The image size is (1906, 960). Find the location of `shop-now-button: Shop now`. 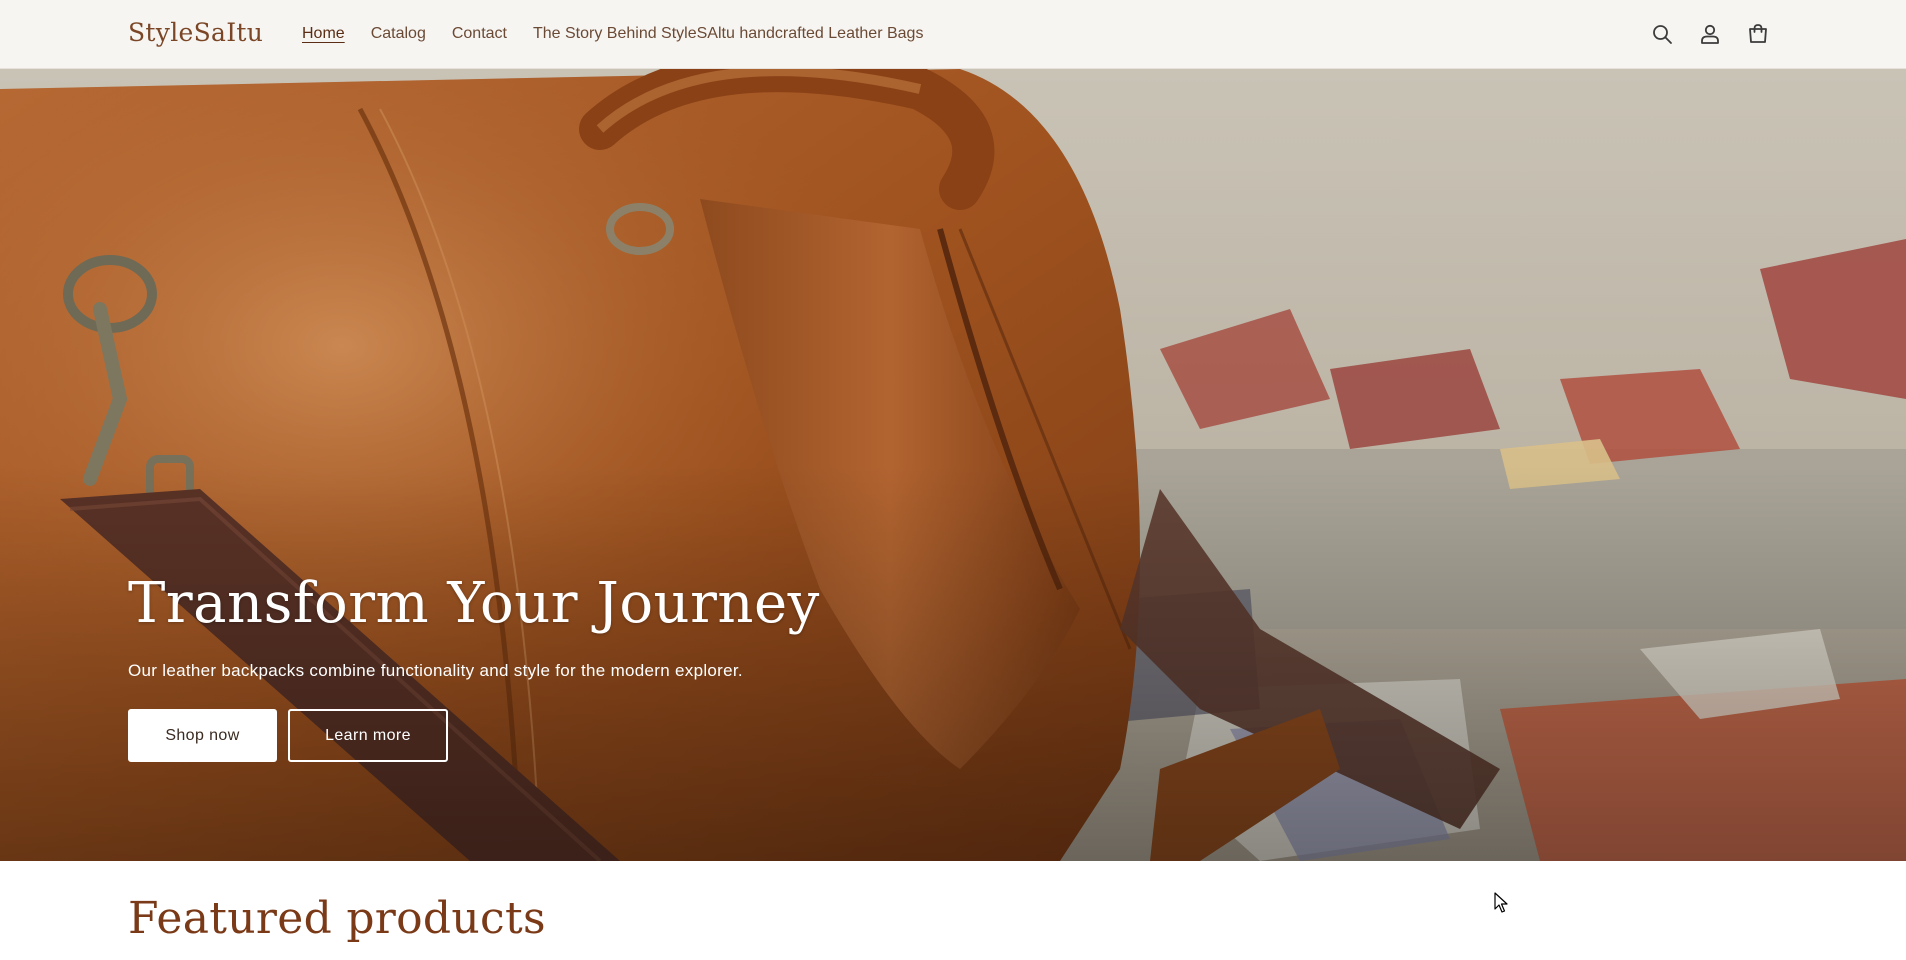

shop-now-button: Shop now is located at coordinates (202, 735).